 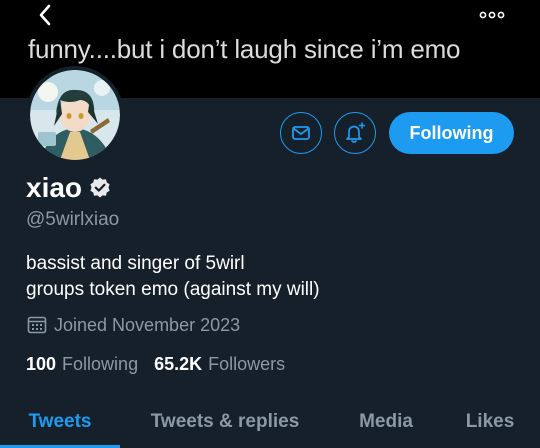 I want to click on verified-badge-icon, so click(x=100, y=188).